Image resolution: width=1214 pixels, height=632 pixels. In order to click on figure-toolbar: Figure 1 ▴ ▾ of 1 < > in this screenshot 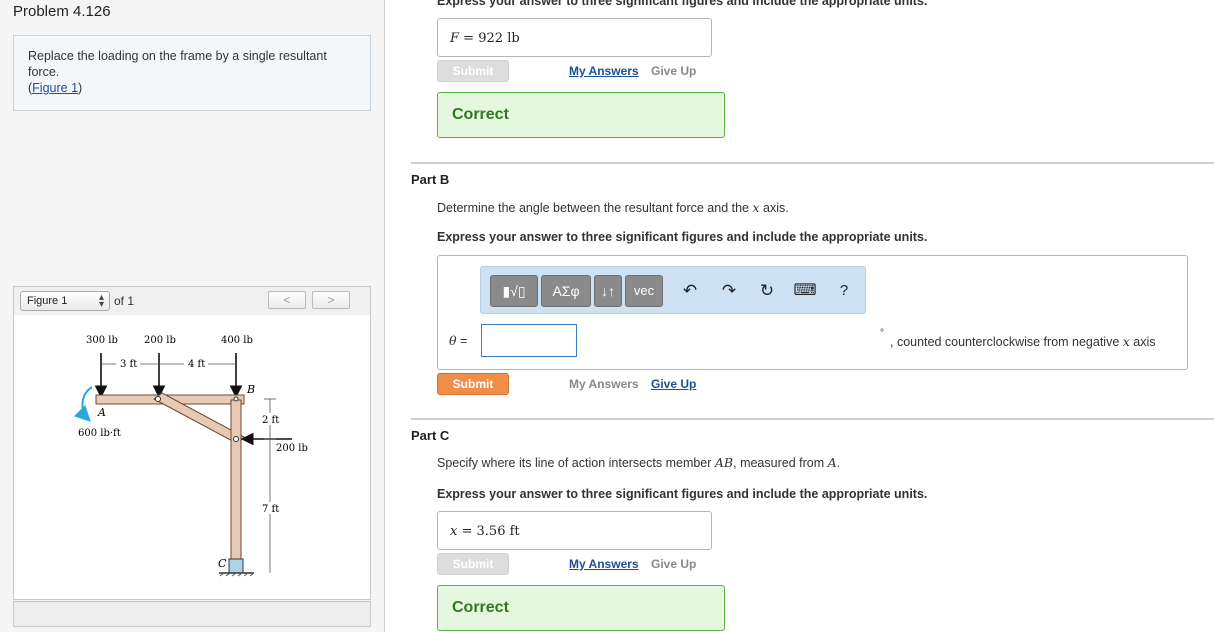, I will do `click(192, 301)`.